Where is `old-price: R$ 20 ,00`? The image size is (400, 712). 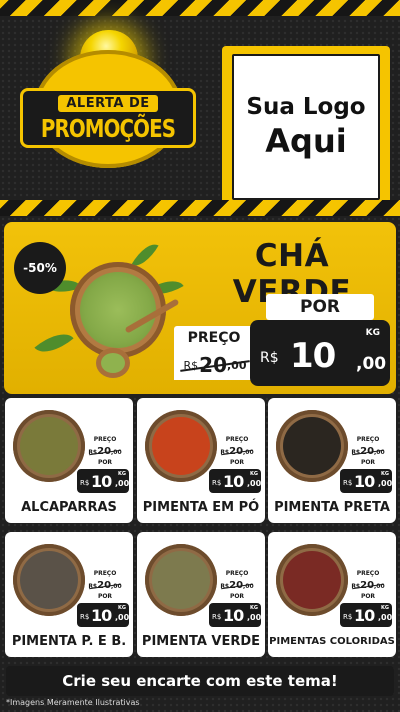
old-price: R$ 20 ,00 is located at coordinates (215, 365).